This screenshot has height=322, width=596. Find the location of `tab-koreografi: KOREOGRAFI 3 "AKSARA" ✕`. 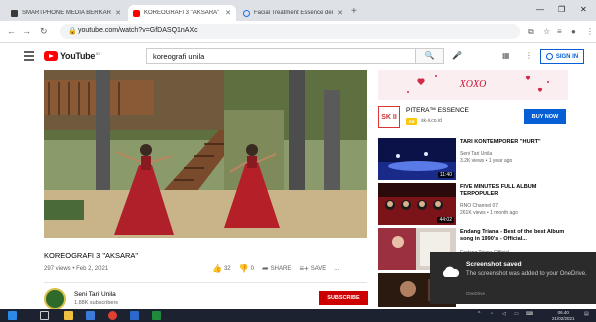

tab-koreografi: KOREOGRAFI 3 "AKSARA" ✕ is located at coordinates (182, 13).